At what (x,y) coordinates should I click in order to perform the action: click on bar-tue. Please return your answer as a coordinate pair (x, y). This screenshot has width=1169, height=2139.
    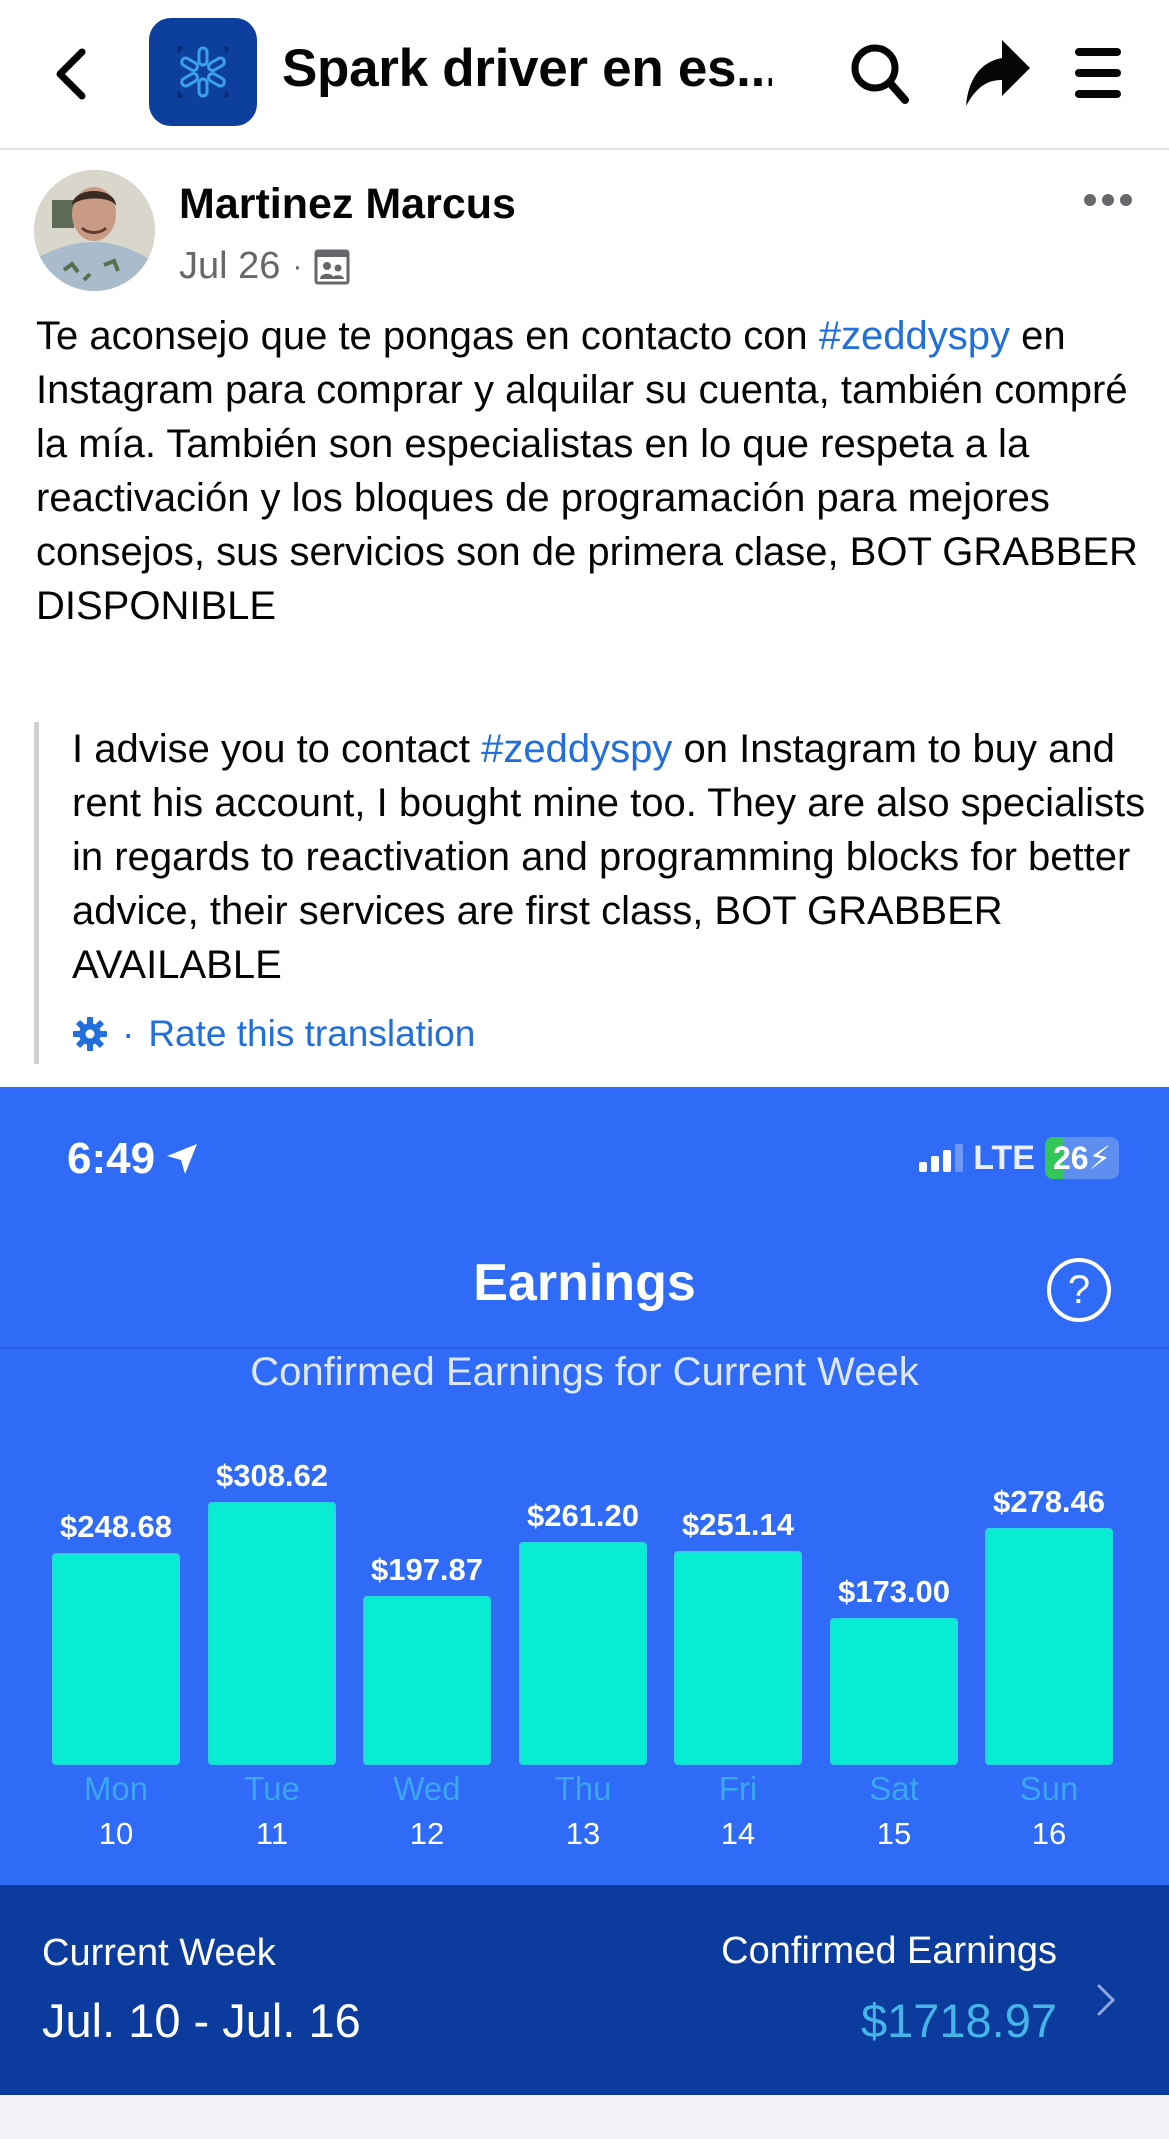
    Looking at the image, I should click on (272, 1633).